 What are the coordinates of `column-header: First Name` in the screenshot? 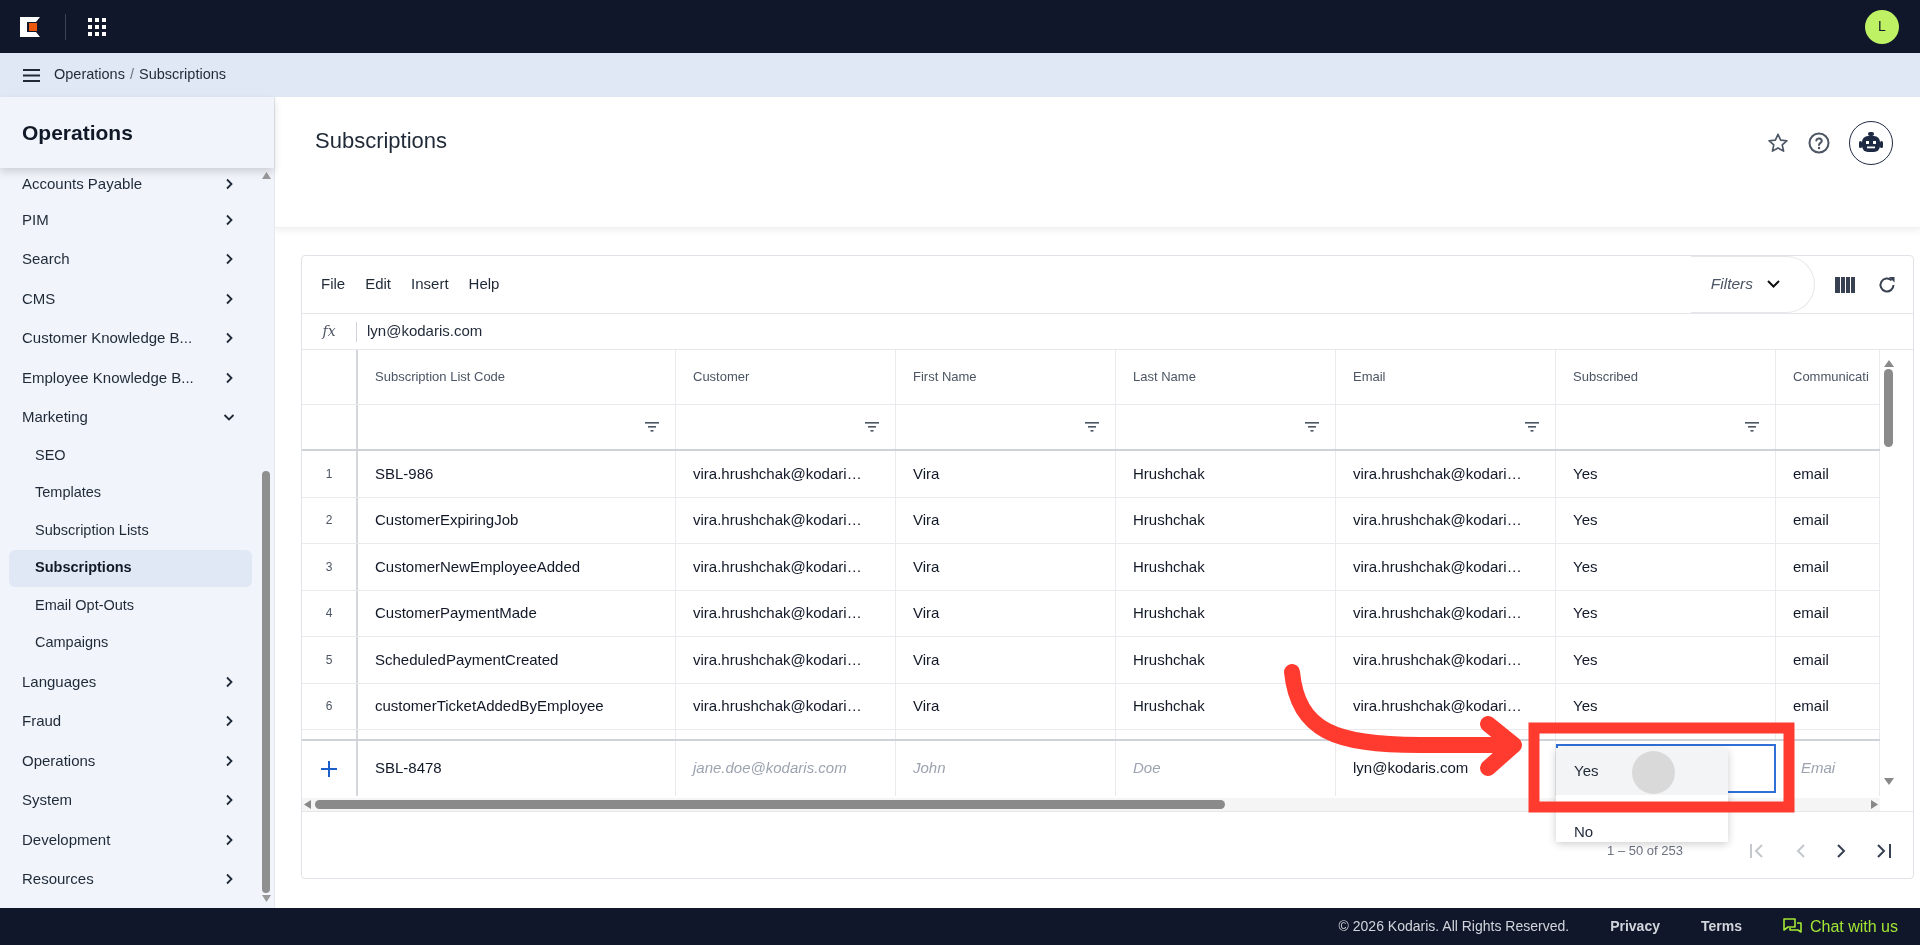 It's located at (945, 377).